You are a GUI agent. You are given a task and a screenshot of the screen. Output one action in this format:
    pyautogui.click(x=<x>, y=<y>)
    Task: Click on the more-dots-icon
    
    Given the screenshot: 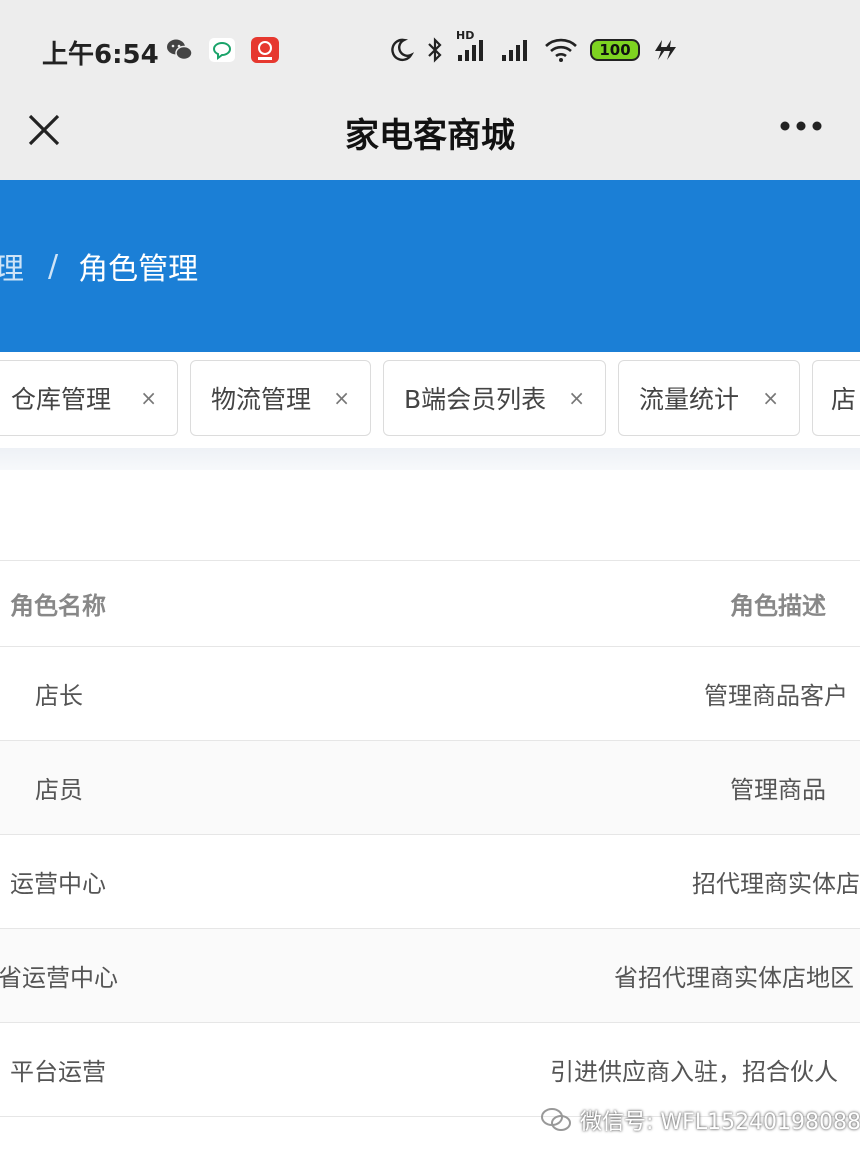 What is the action you would take?
    pyautogui.click(x=801, y=126)
    